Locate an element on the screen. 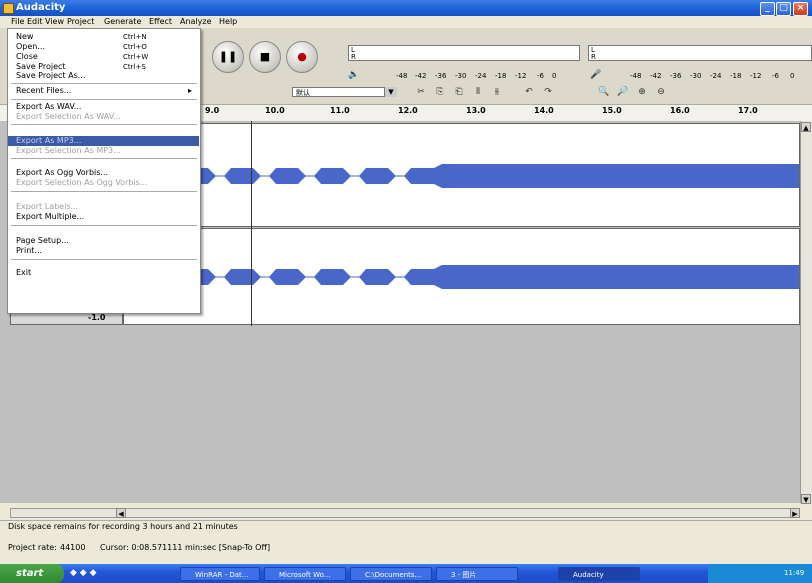 This screenshot has width=812, height=583. cut-icon: ✂ is located at coordinates (421, 92).